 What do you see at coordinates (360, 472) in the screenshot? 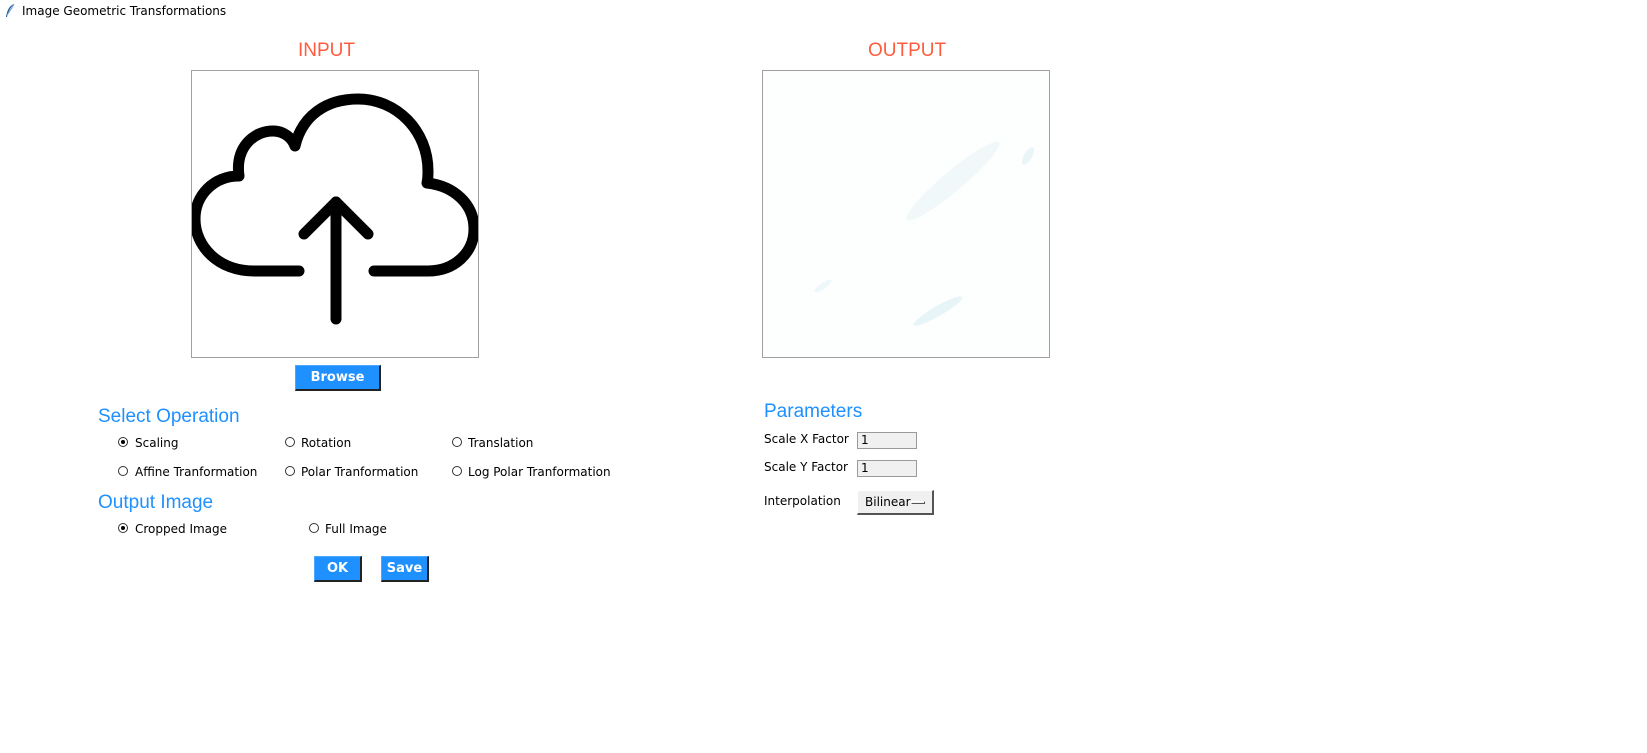
I see `radio-polar-label: Polar Tranformation` at bounding box center [360, 472].